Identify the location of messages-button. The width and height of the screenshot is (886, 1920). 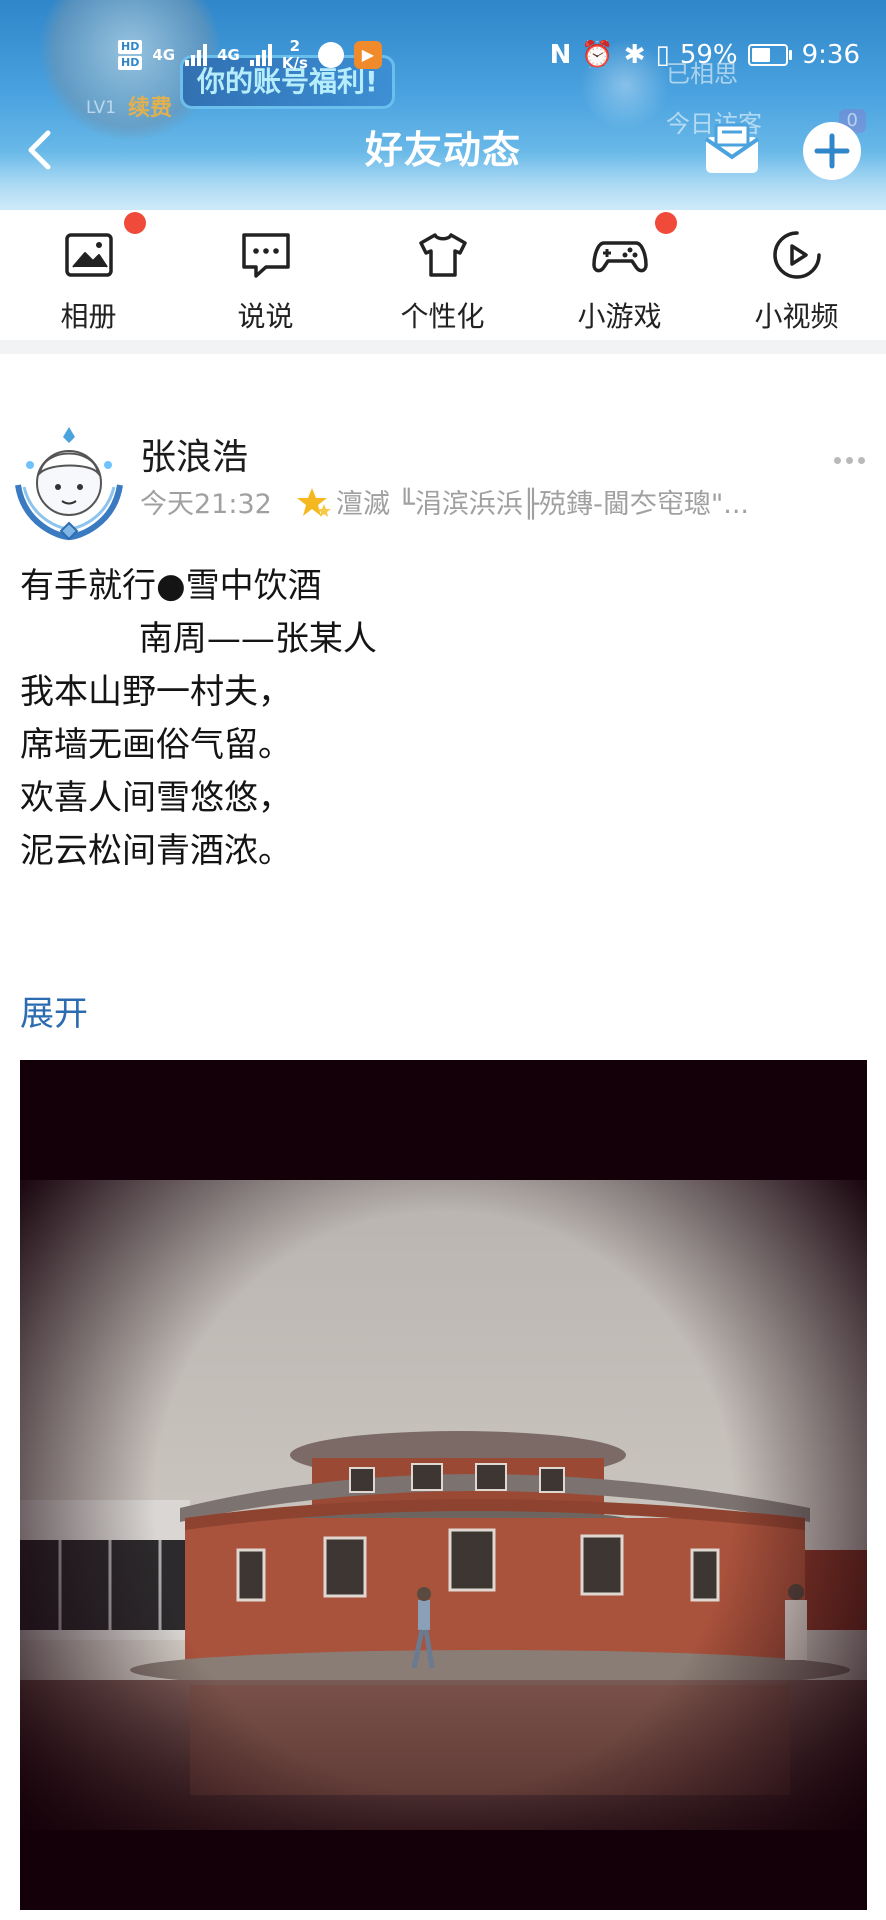
(732, 150).